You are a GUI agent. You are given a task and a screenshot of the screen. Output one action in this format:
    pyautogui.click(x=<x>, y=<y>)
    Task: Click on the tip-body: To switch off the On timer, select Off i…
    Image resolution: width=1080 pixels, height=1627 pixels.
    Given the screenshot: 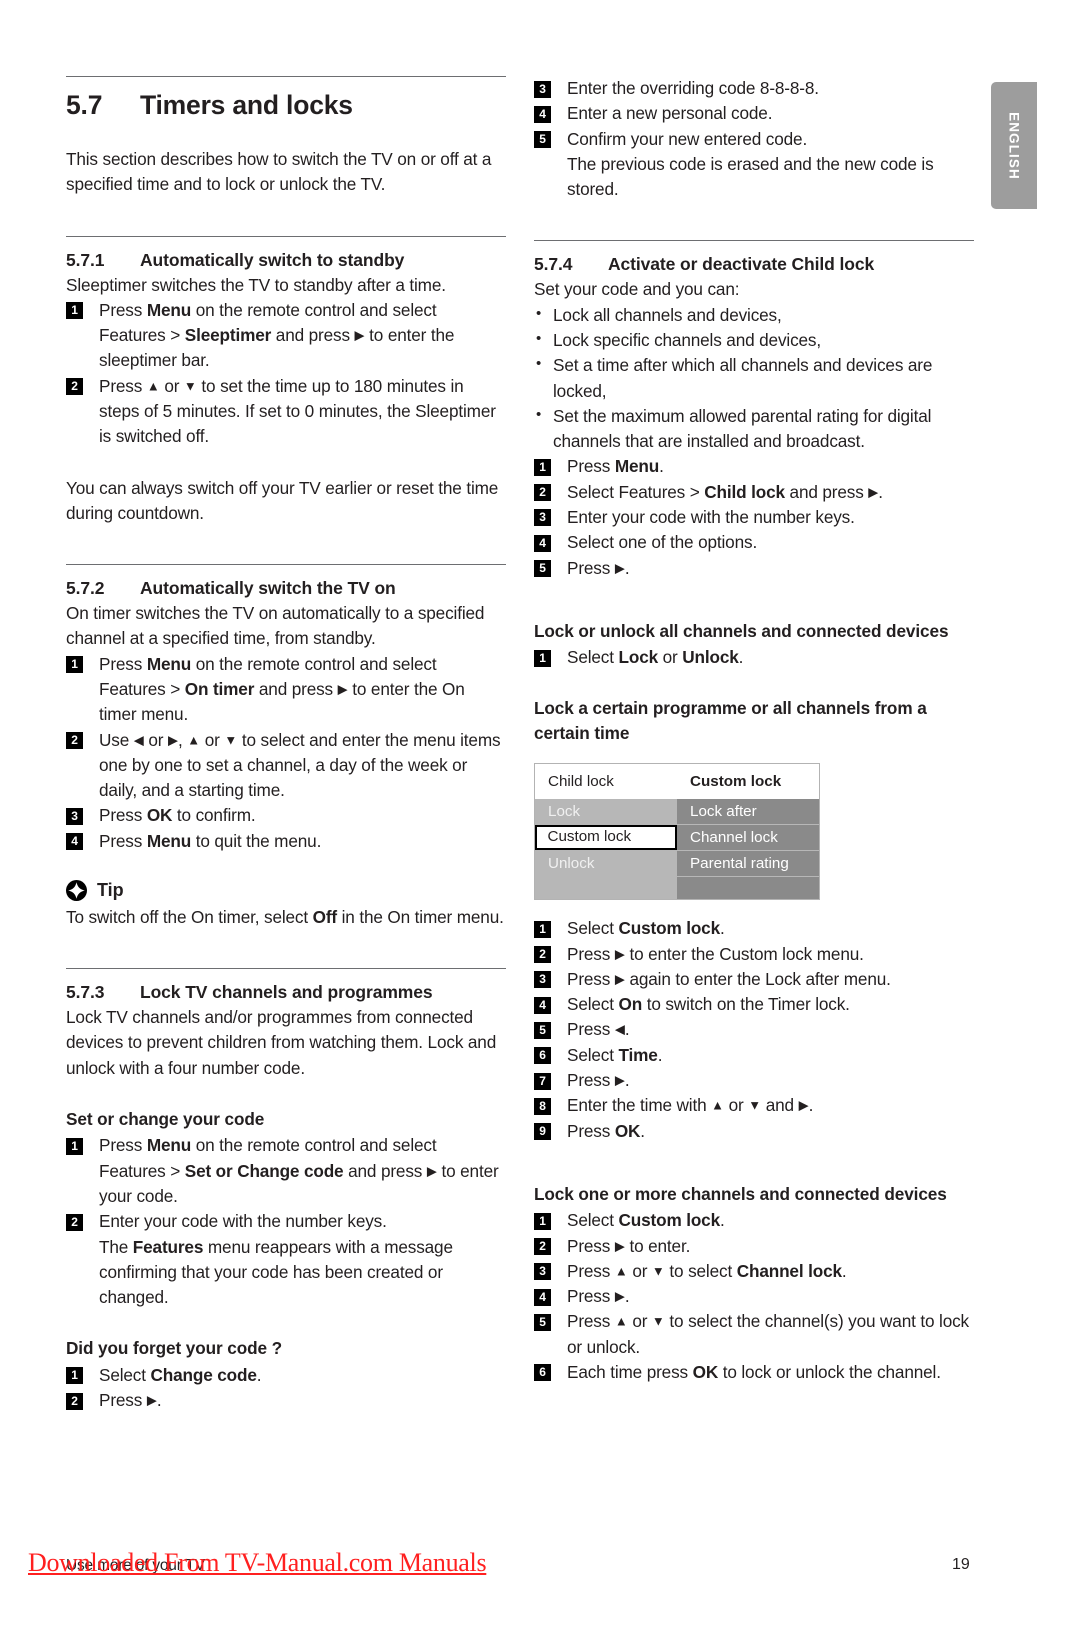 What is the action you would take?
    pyautogui.click(x=285, y=916)
    